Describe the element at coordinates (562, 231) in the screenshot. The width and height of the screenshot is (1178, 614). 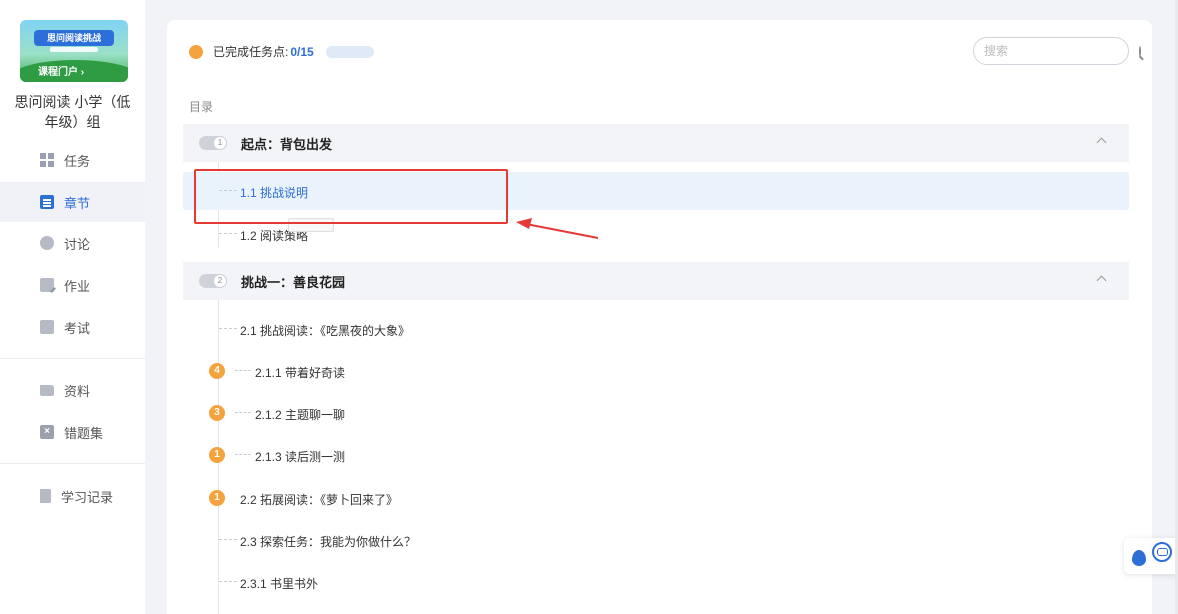
I see `annotation-arrow-shaft` at that location.